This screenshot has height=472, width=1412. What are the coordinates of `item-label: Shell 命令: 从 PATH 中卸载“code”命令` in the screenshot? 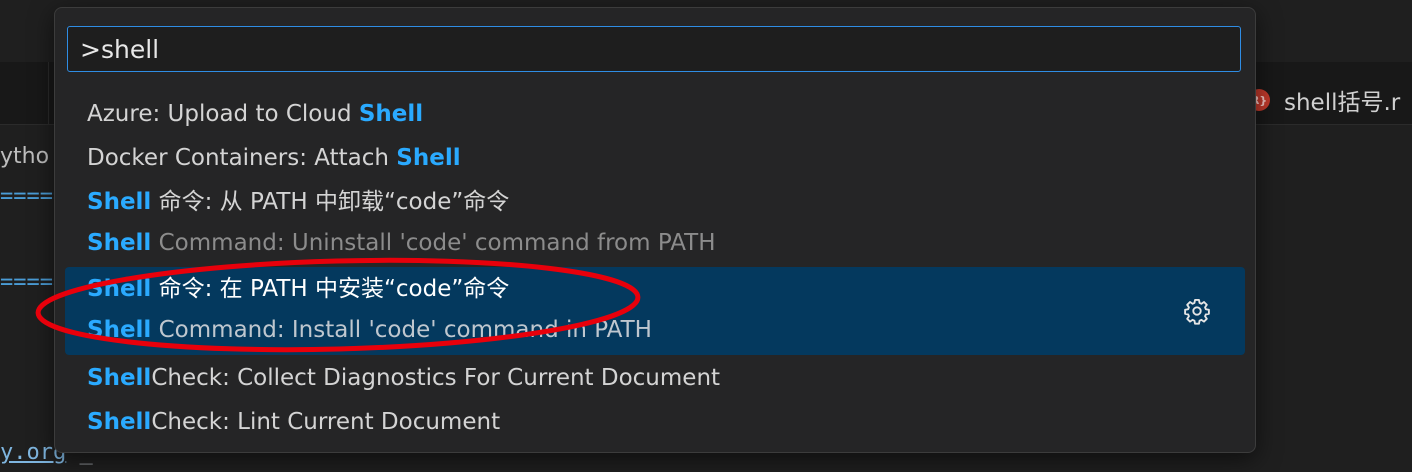 It's located at (298, 202).